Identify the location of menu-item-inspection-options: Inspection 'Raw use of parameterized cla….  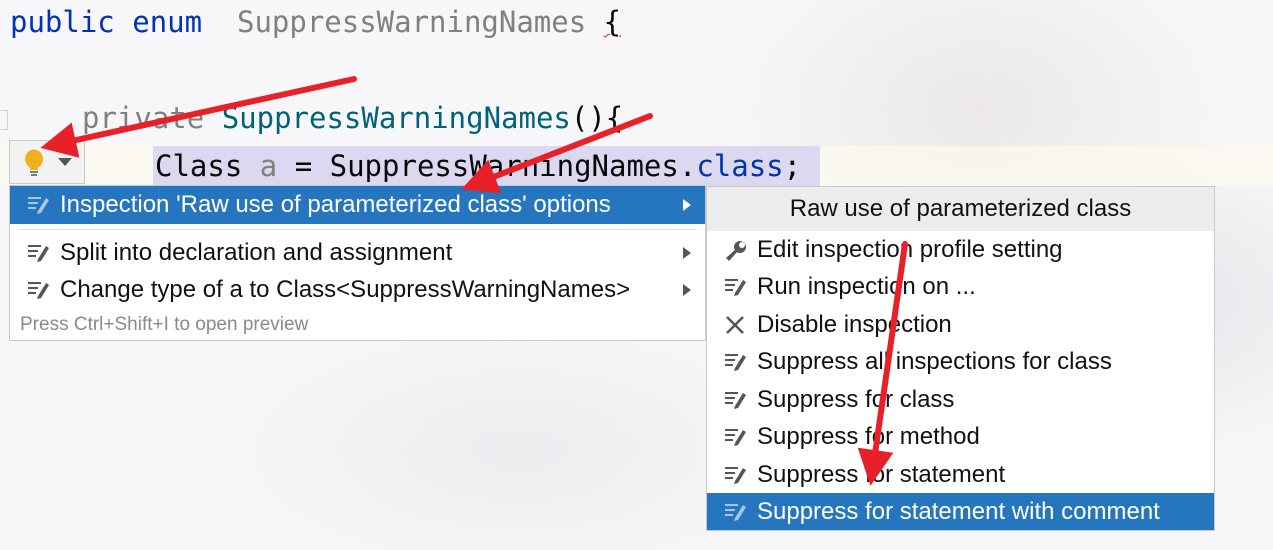
(357, 205).